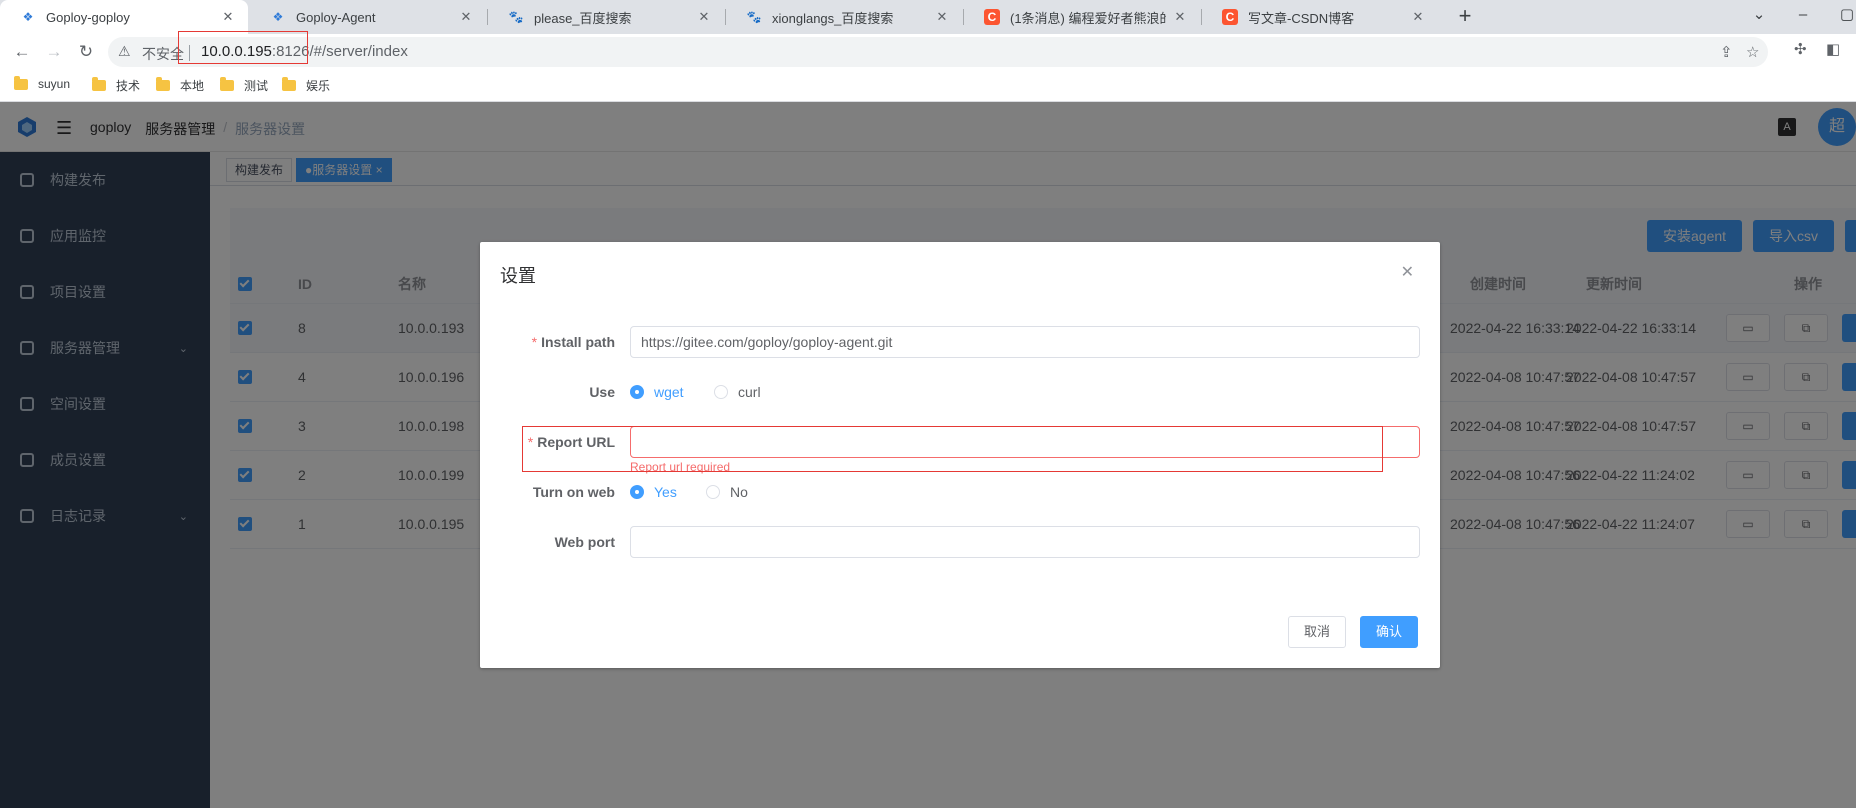 This screenshot has height=808, width=1856. I want to click on maximize-icon: ▢, so click(1840, 17).